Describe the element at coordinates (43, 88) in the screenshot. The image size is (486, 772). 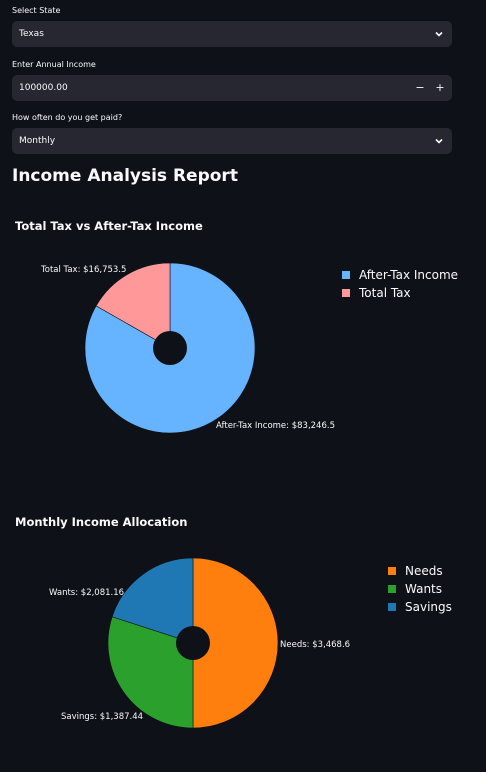
I see `income-input-value: 100000.00` at that location.